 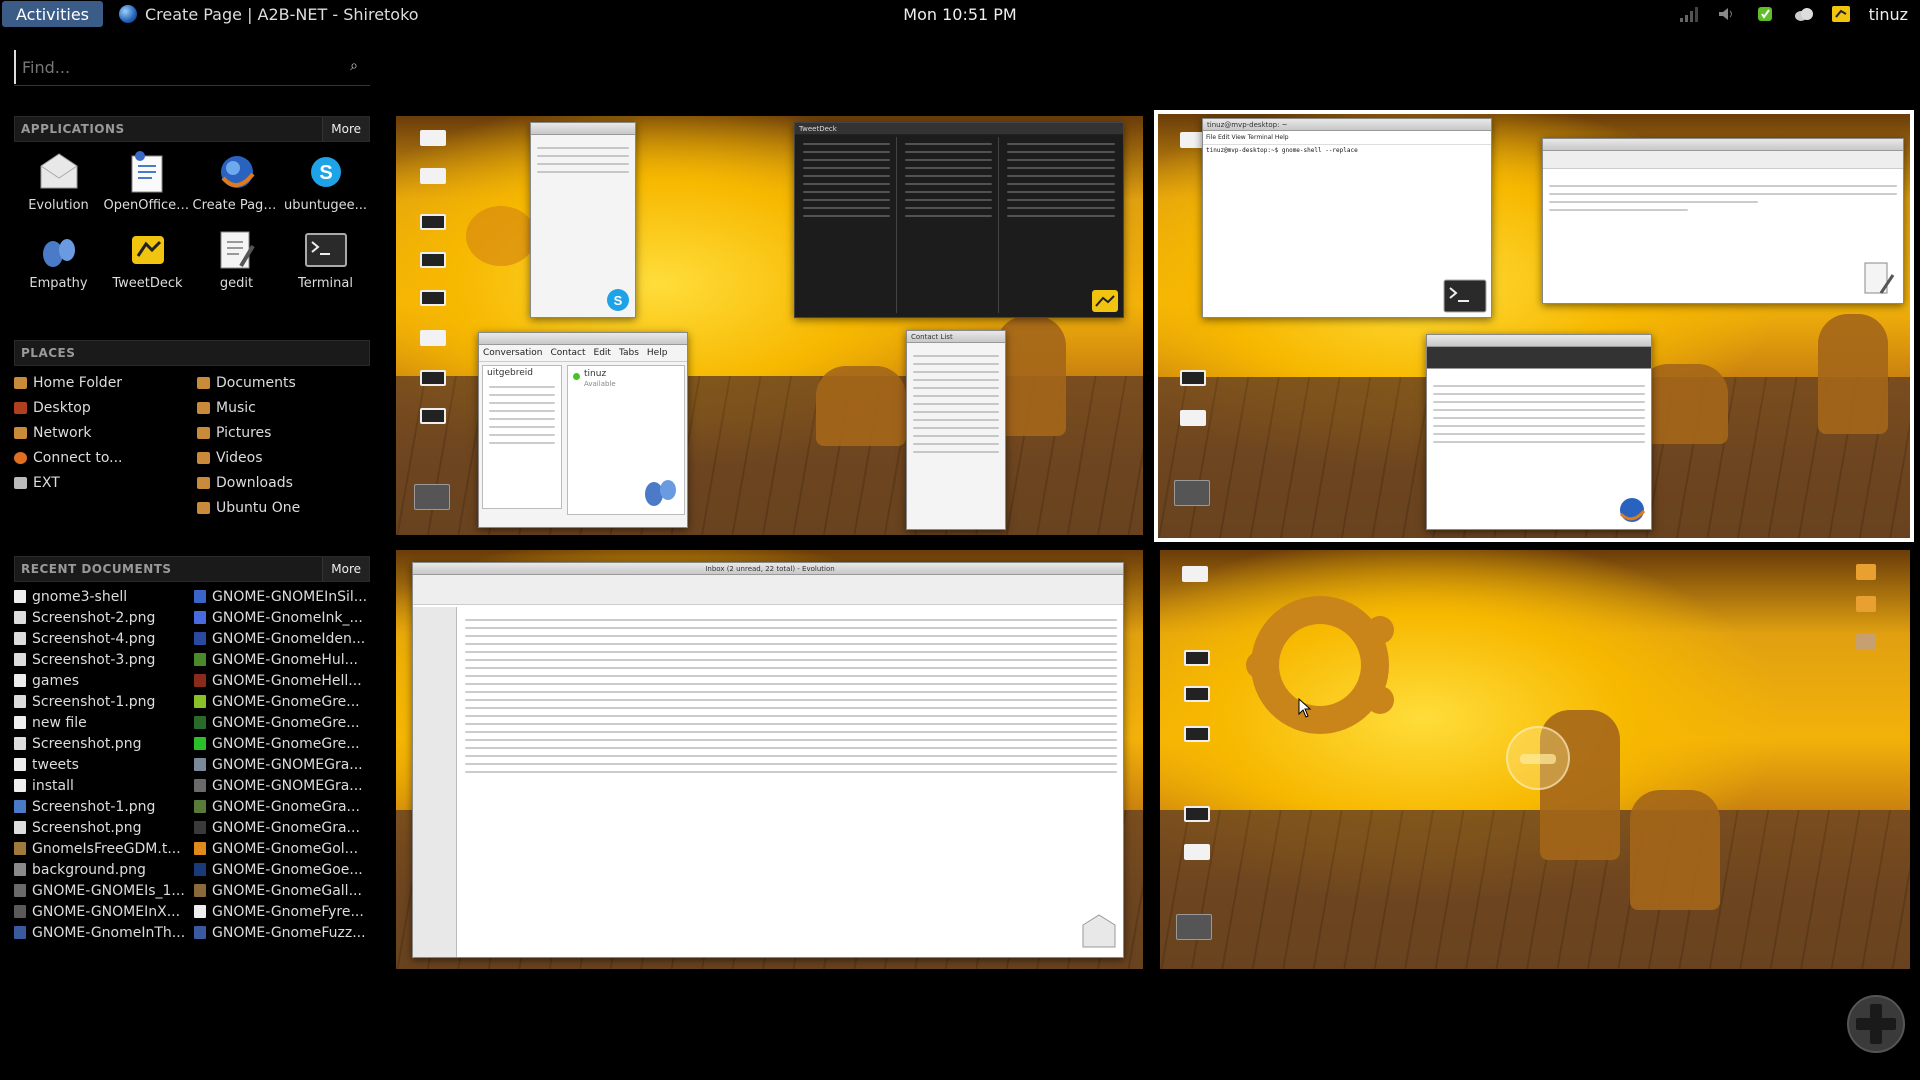 What do you see at coordinates (236, 263) in the screenshot?
I see `app-gedit: gedit` at bounding box center [236, 263].